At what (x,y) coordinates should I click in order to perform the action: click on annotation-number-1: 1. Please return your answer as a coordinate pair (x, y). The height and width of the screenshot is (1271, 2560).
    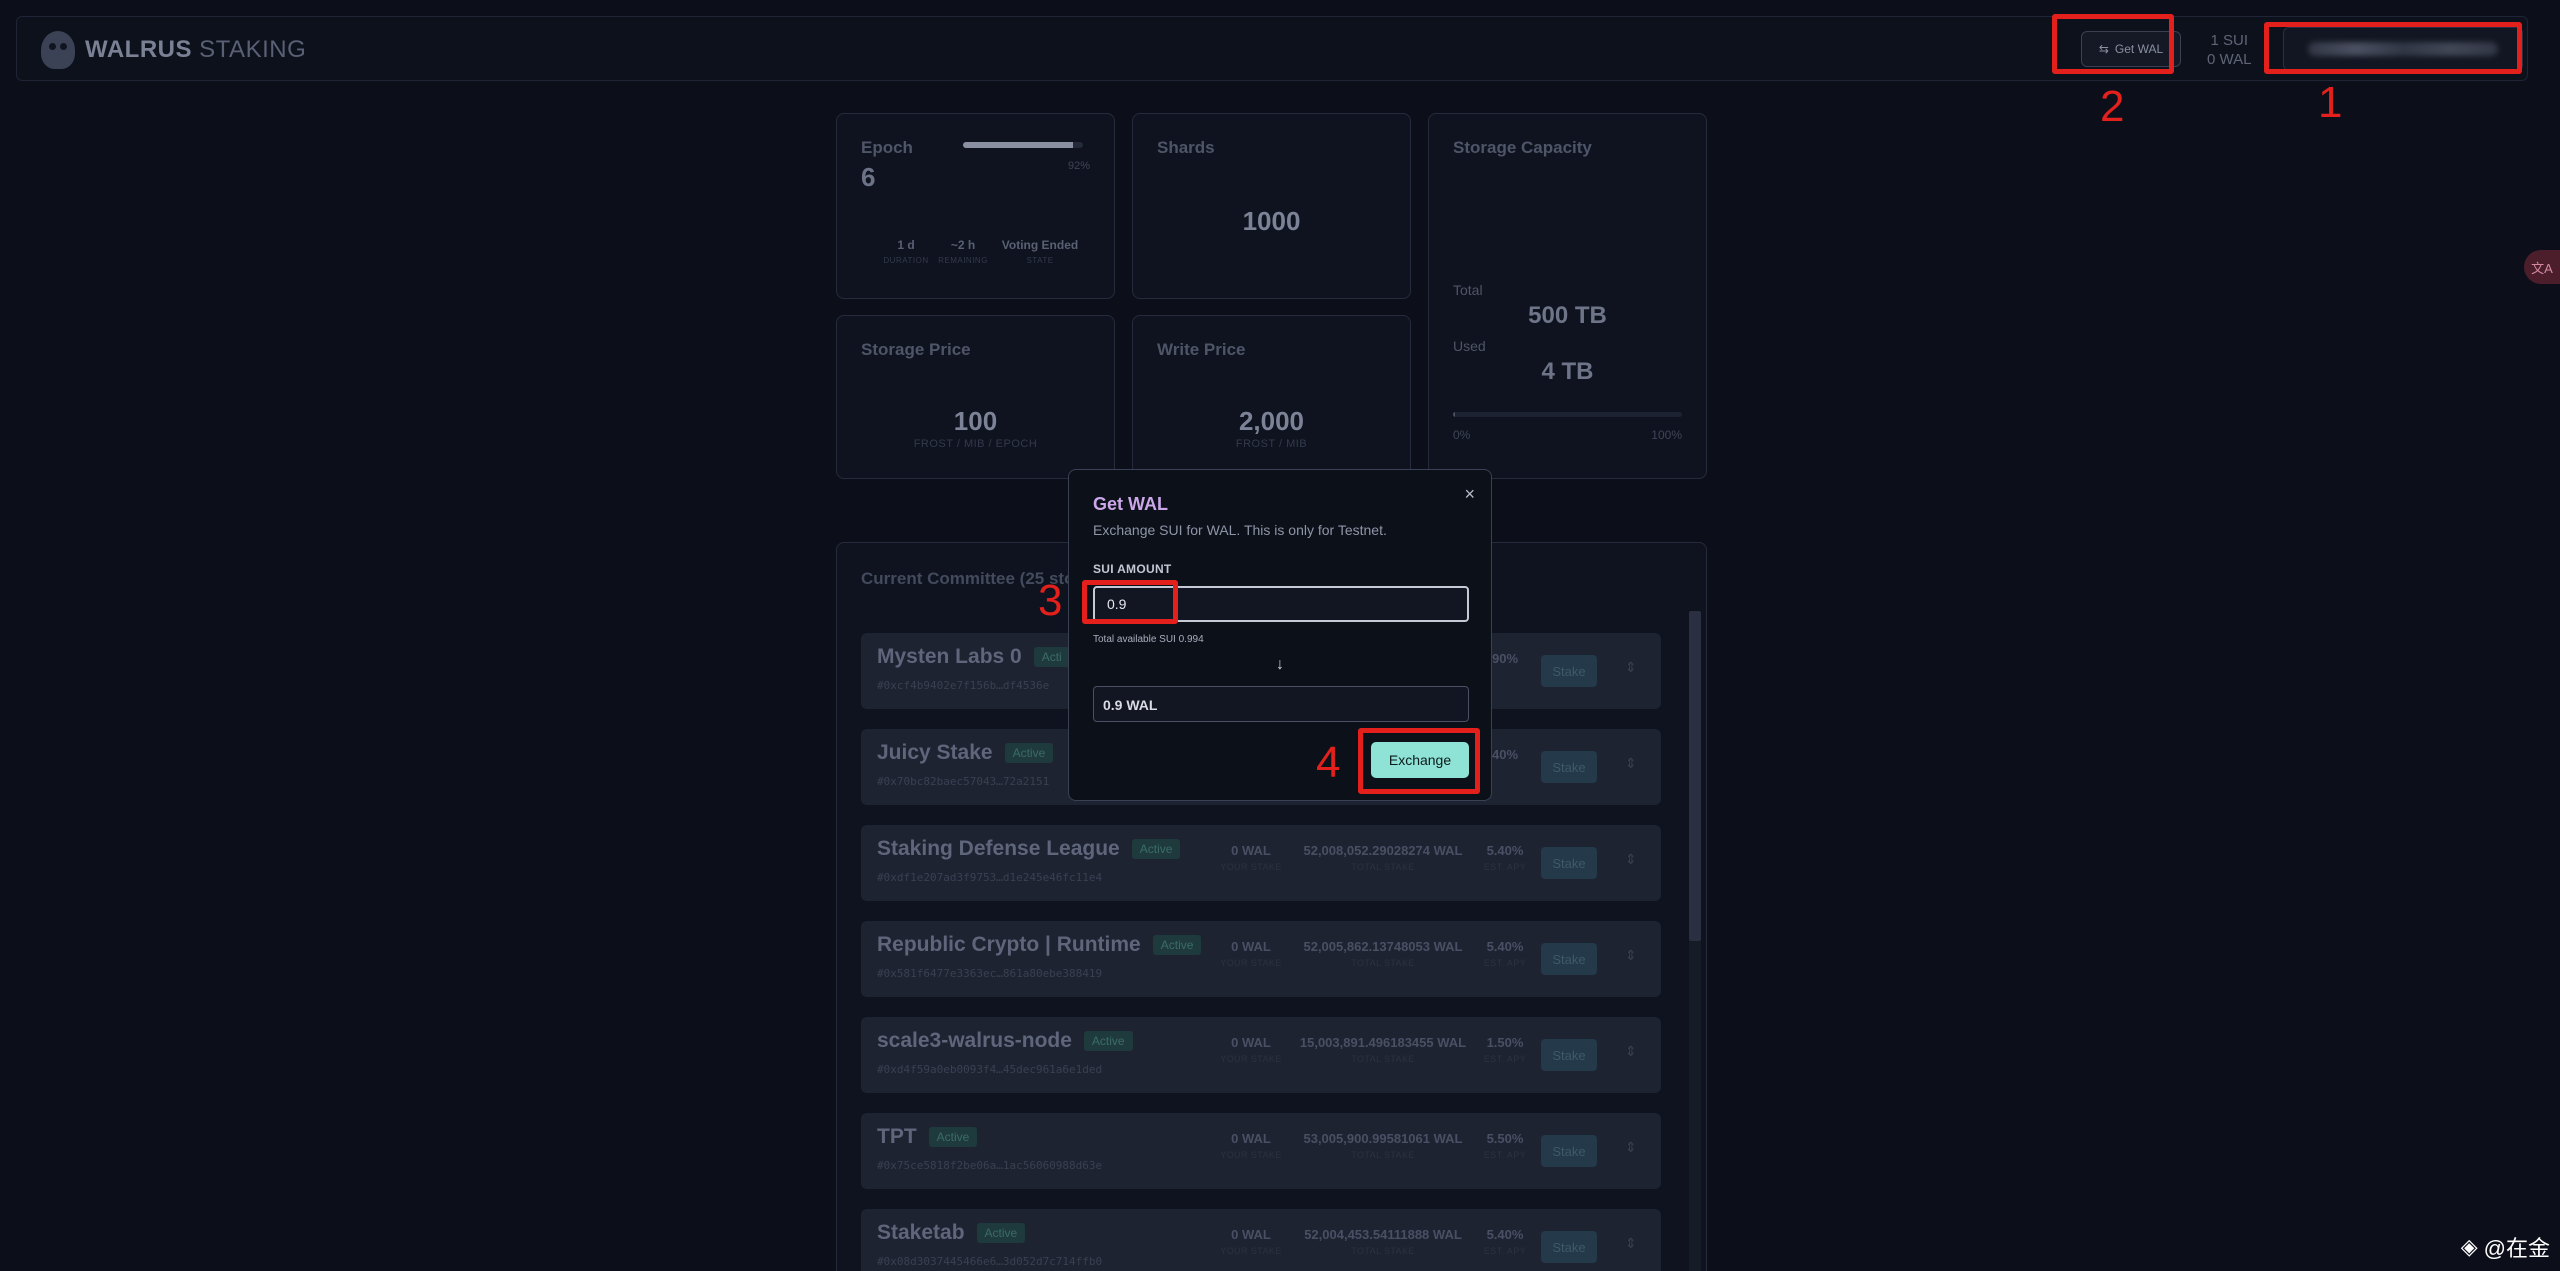
    Looking at the image, I should click on (2330, 102).